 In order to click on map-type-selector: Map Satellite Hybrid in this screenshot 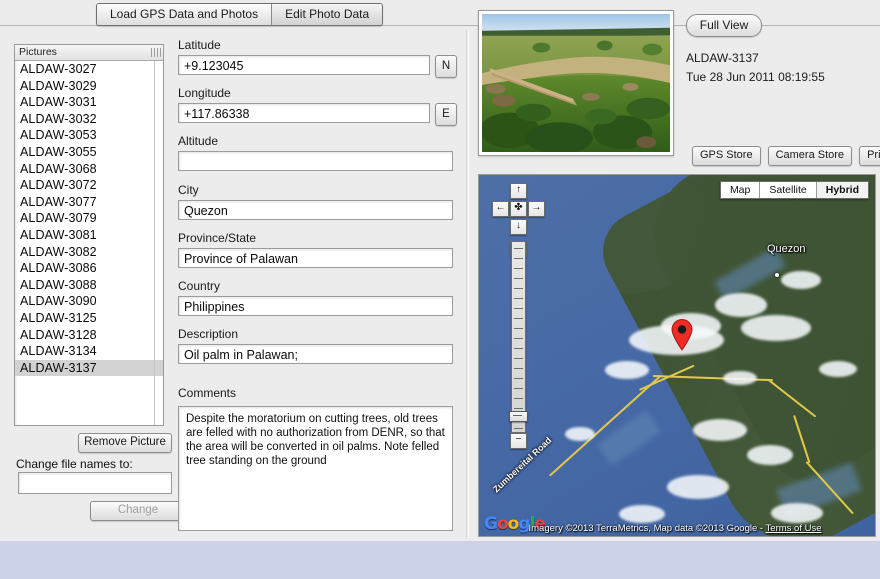, I will do `click(794, 190)`.